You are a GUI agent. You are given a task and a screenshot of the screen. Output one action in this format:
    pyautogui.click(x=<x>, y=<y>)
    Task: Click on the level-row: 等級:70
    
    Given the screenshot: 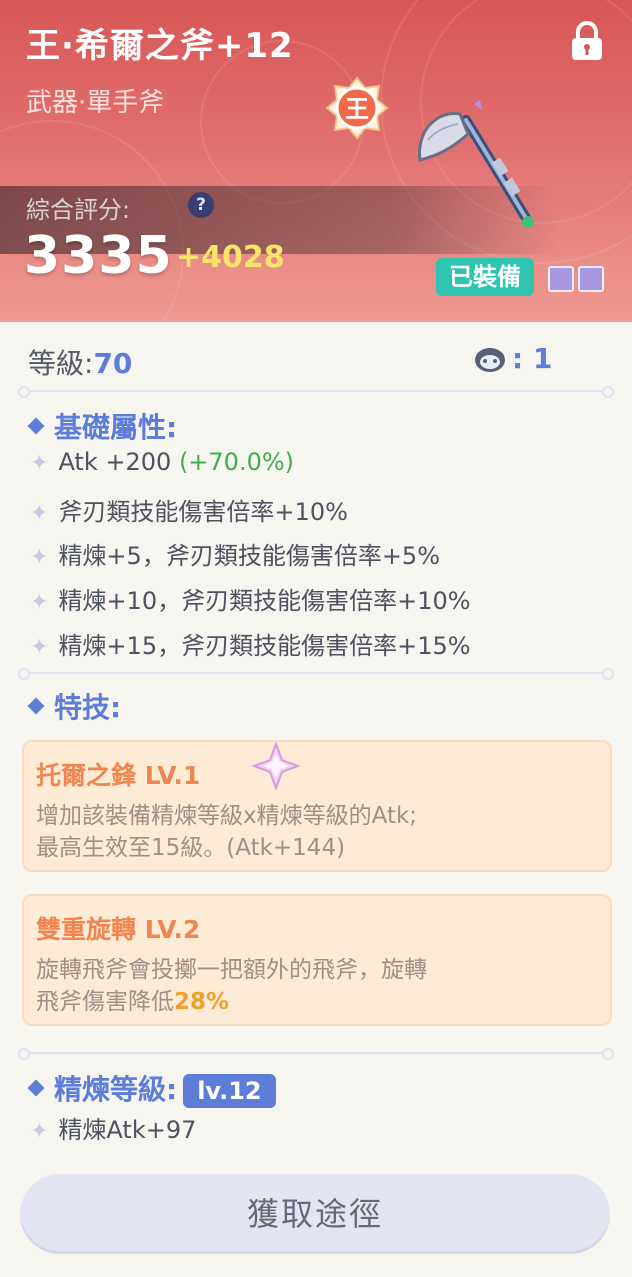 What is the action you would take?
    pyautogui.click(x=80, y=362)
    